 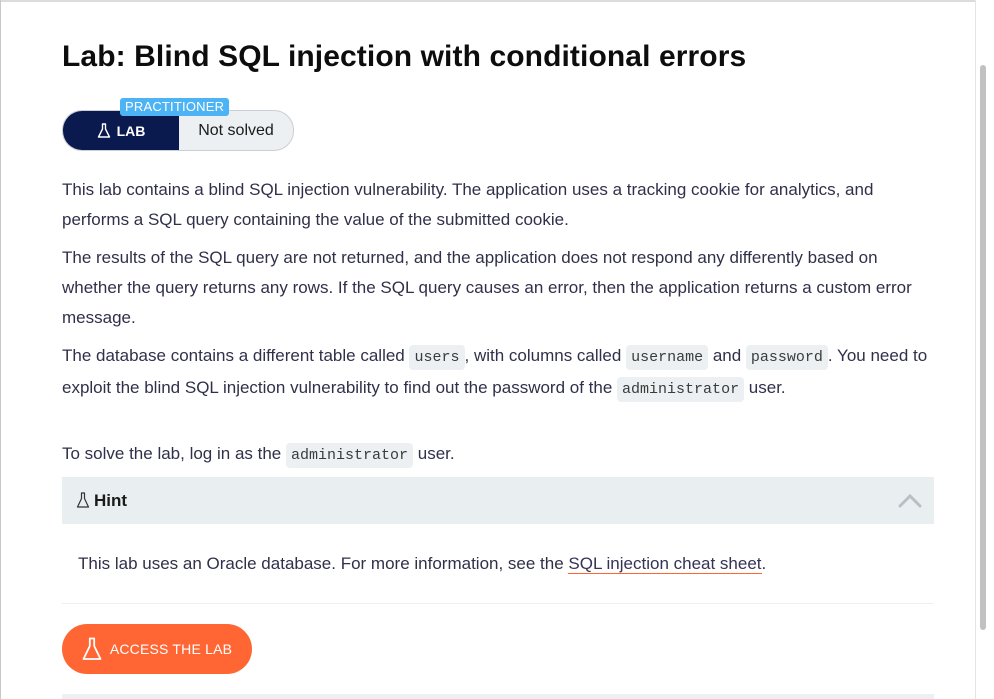 I want to click on window-top-border, so click(x=488, y=1).